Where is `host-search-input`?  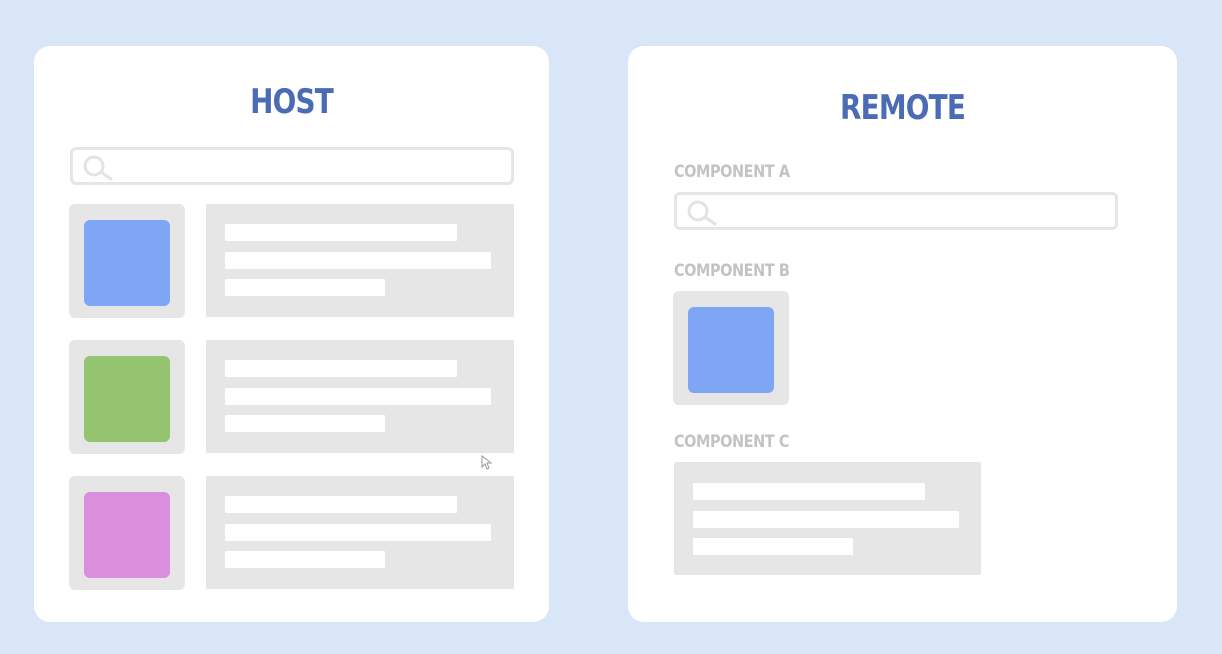
host-search-input is located at coordinates (292, 166).